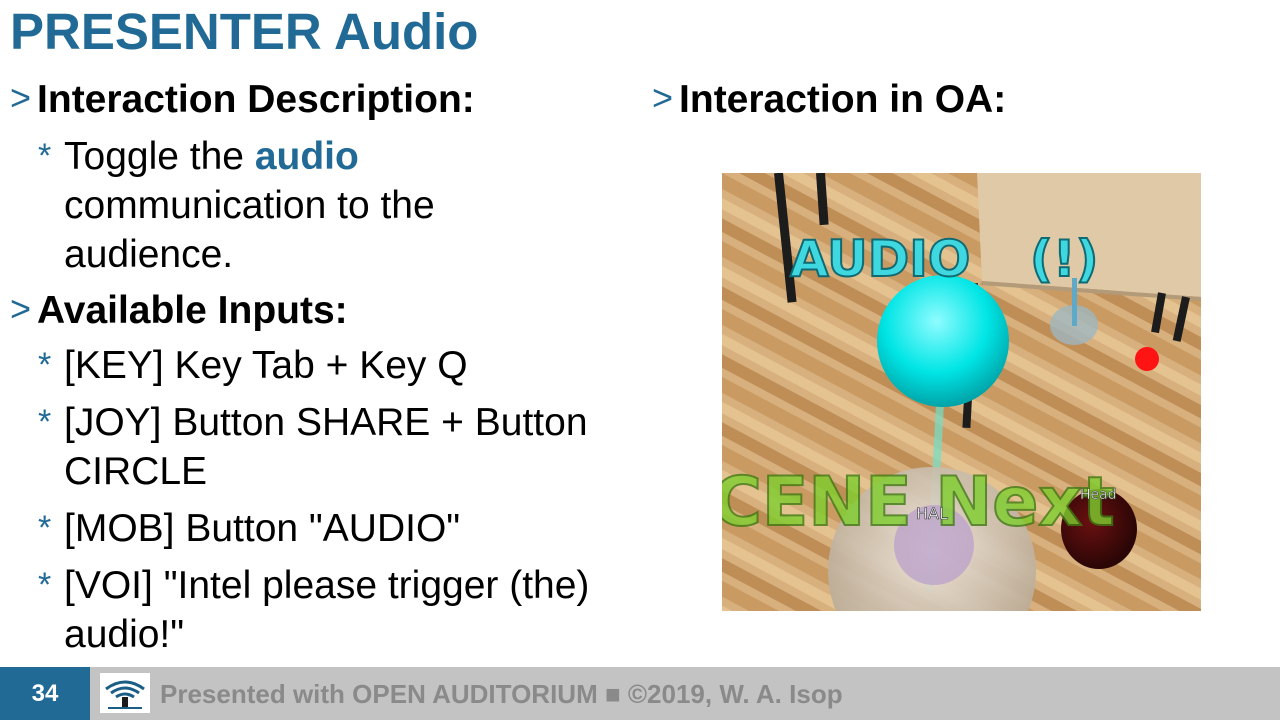 This screenshot has width=1280, height=720. What do you see at coordinates (244, 31) in the screenshot?
I see `slide-title: PRESENTER Audio` at bounding box center [244, 31].